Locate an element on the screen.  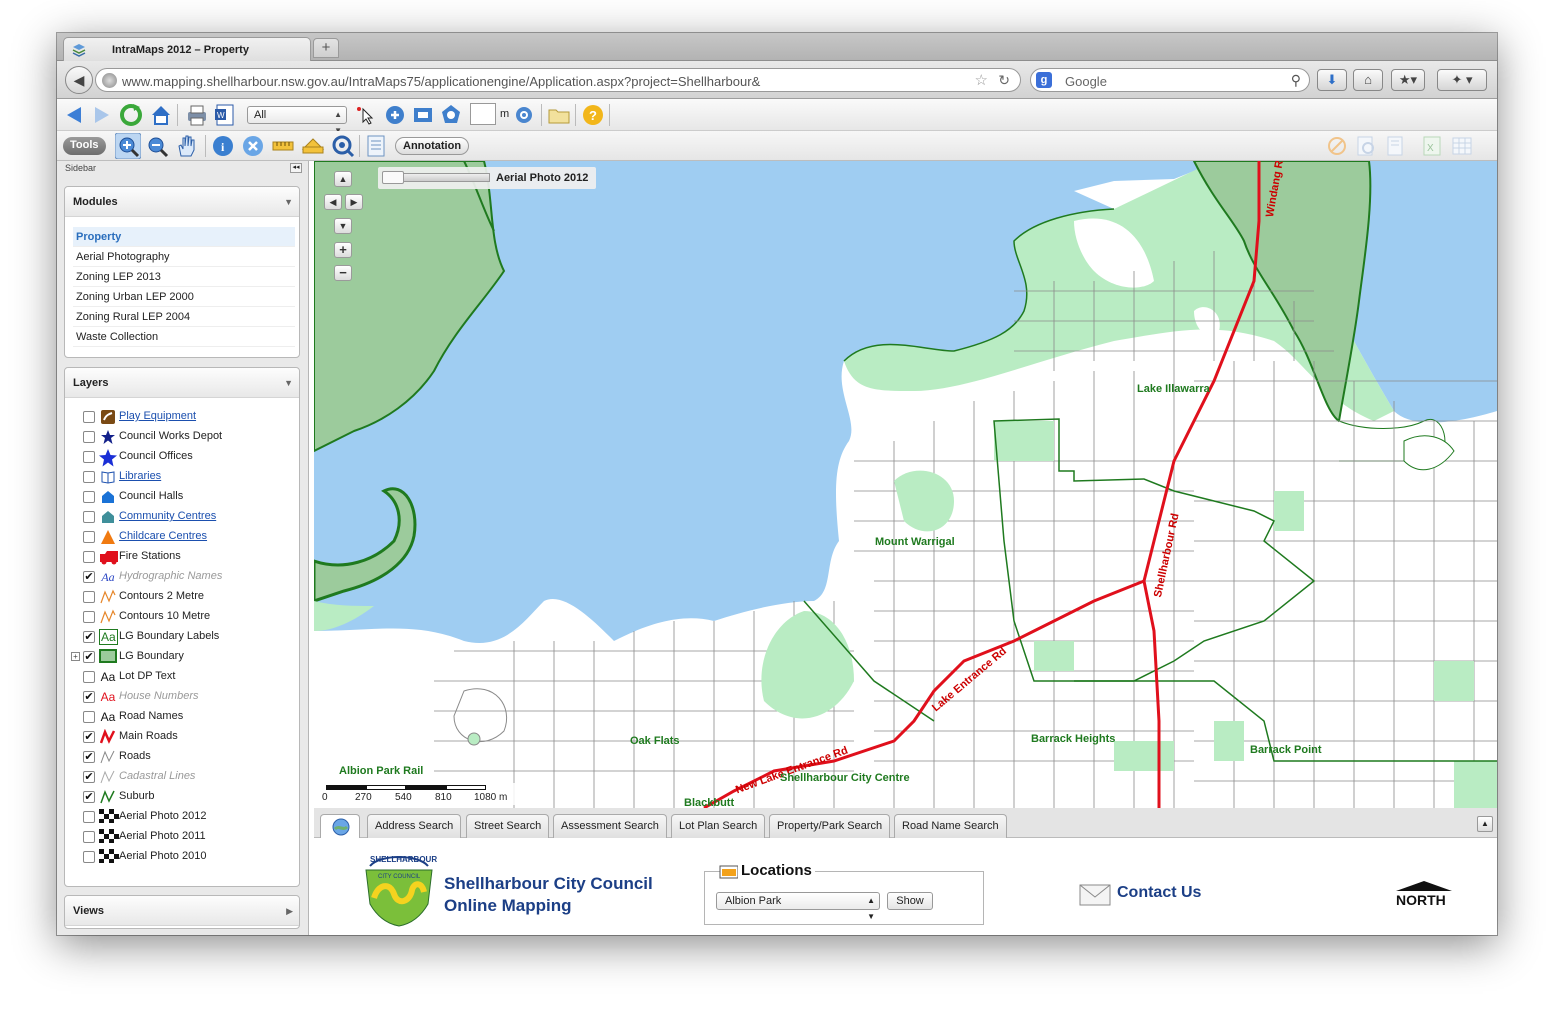
select-cursor-icon is located at coordinates (366, 115).